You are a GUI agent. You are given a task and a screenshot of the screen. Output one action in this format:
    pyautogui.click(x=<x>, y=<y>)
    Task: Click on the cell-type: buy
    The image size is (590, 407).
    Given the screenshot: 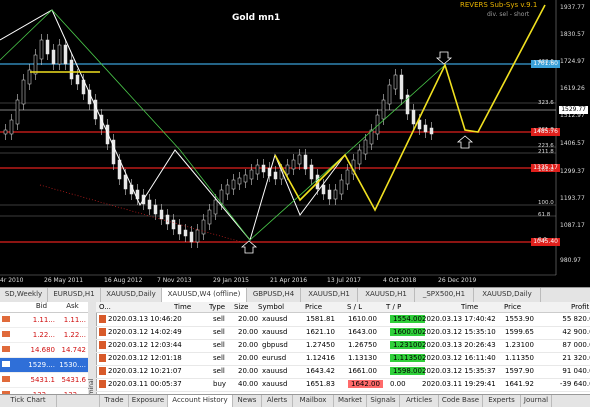 What is the action you would take?
    pyautogui.click(x=220, y=384)
    